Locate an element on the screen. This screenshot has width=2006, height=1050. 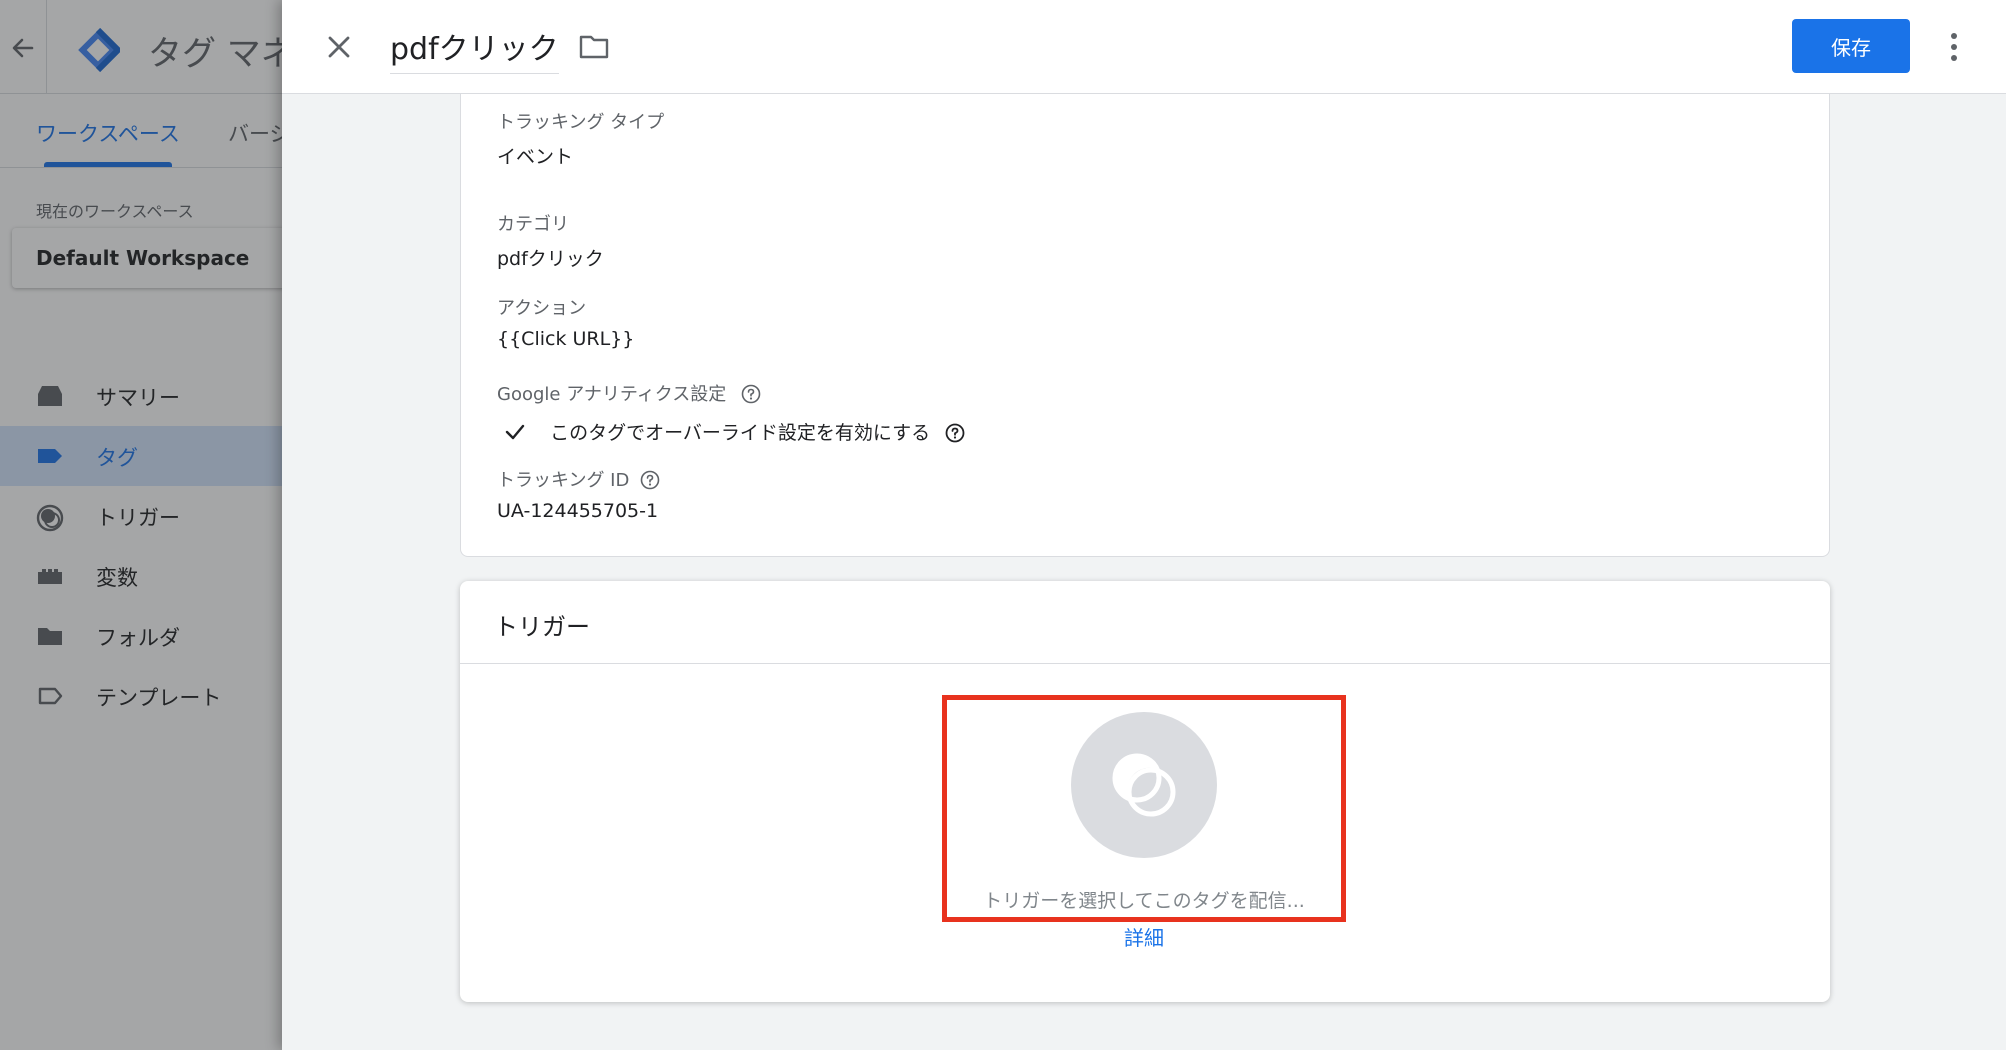
action-field: アクション {{Click URL}} is located at coordinates (565, 322).